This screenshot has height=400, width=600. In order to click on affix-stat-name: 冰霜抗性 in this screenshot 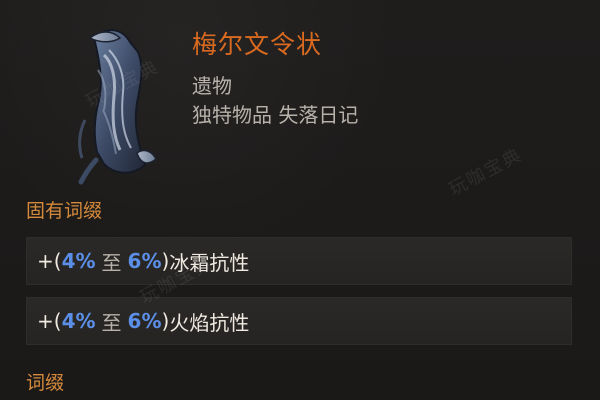, I will do `click(209, 262)`.